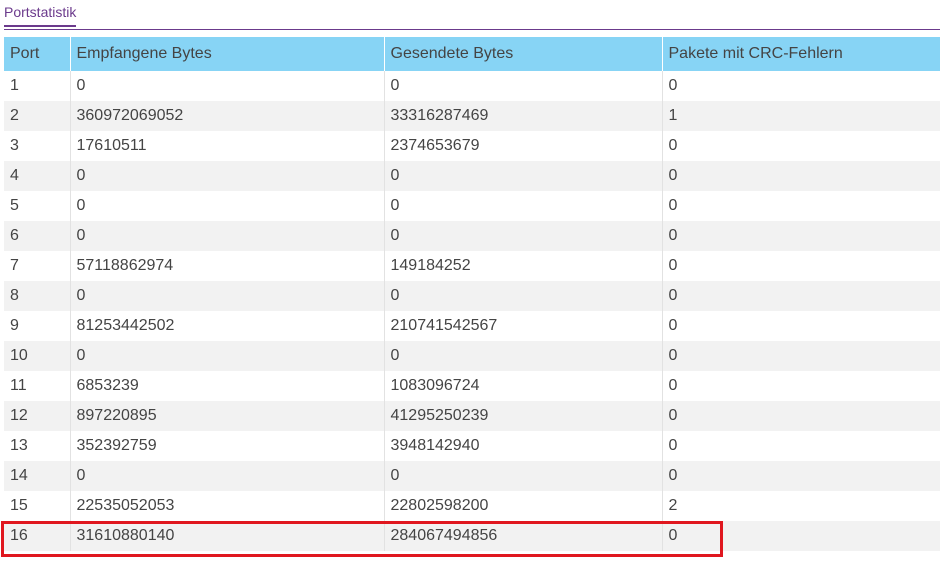 This screenshot has height=562, width=942. Describe the element at coordinates (37, 86) in the screenshot. I see `cell-port: 1` at that location.